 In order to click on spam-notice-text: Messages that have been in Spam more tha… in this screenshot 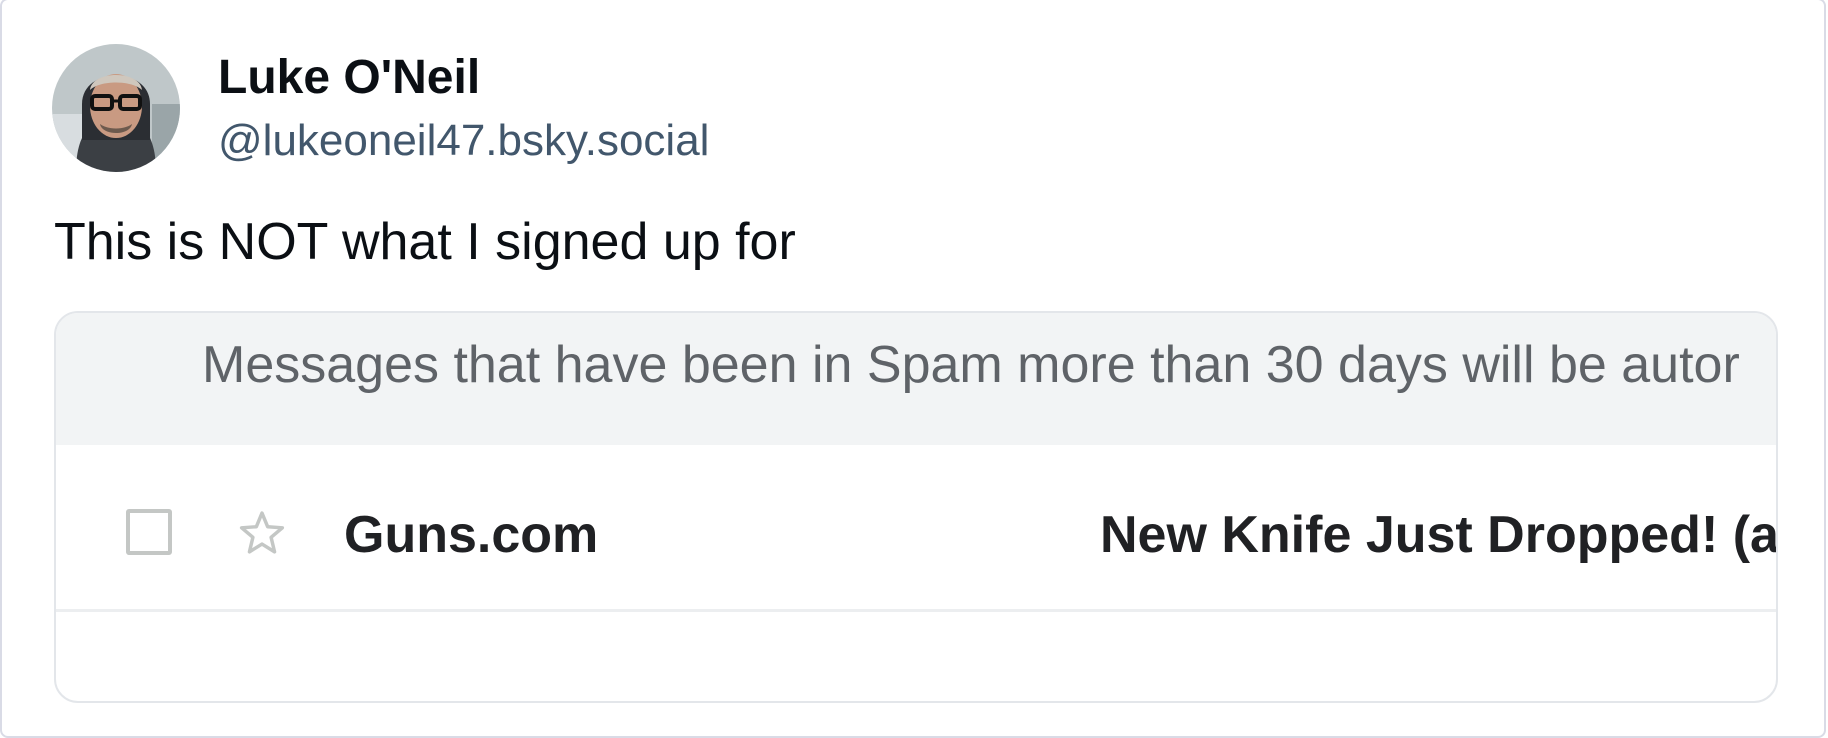, I will do `click(971, 365)`.